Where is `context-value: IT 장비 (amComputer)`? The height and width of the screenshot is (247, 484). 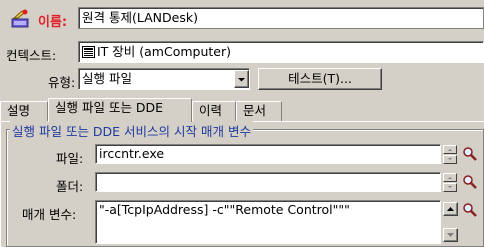
context-value: IT 장비 (amComputer) is located at coordinates (164, 51).